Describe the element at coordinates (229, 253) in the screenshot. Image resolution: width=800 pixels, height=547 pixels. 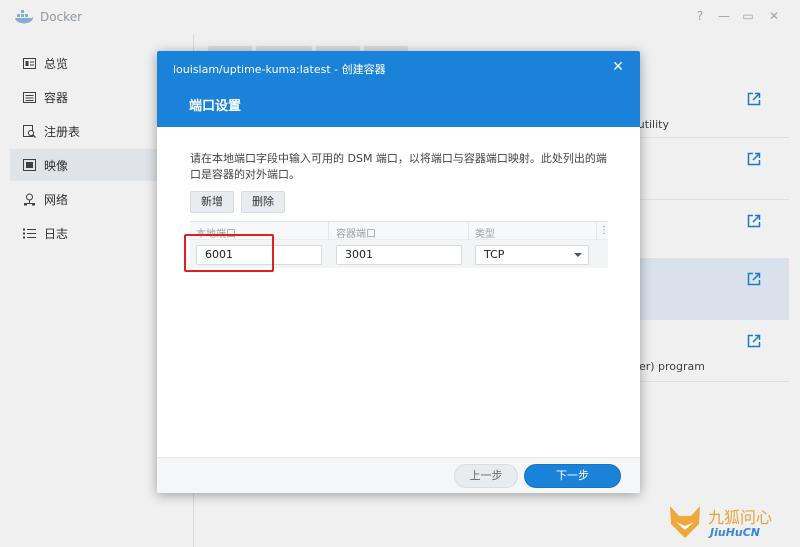
I see `annotation-highlight-box` at that location.